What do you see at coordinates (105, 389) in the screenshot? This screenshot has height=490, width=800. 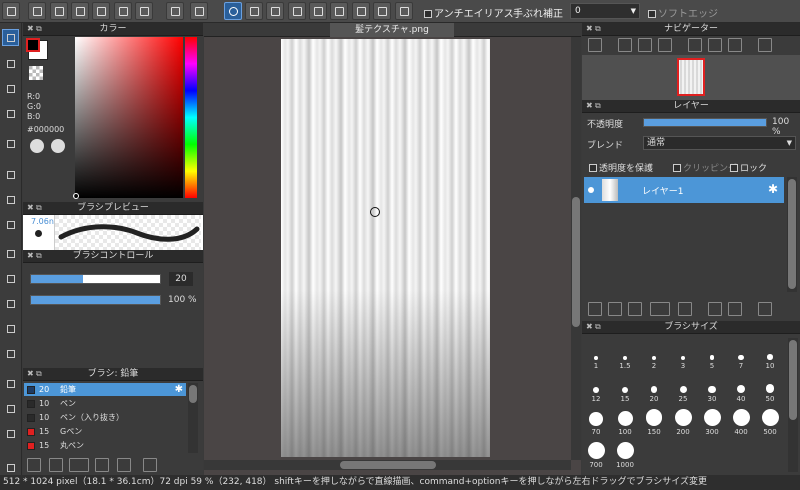 I see `brush-list-item: 20 鉛筆 ✱` at bounding box center [105, 389].